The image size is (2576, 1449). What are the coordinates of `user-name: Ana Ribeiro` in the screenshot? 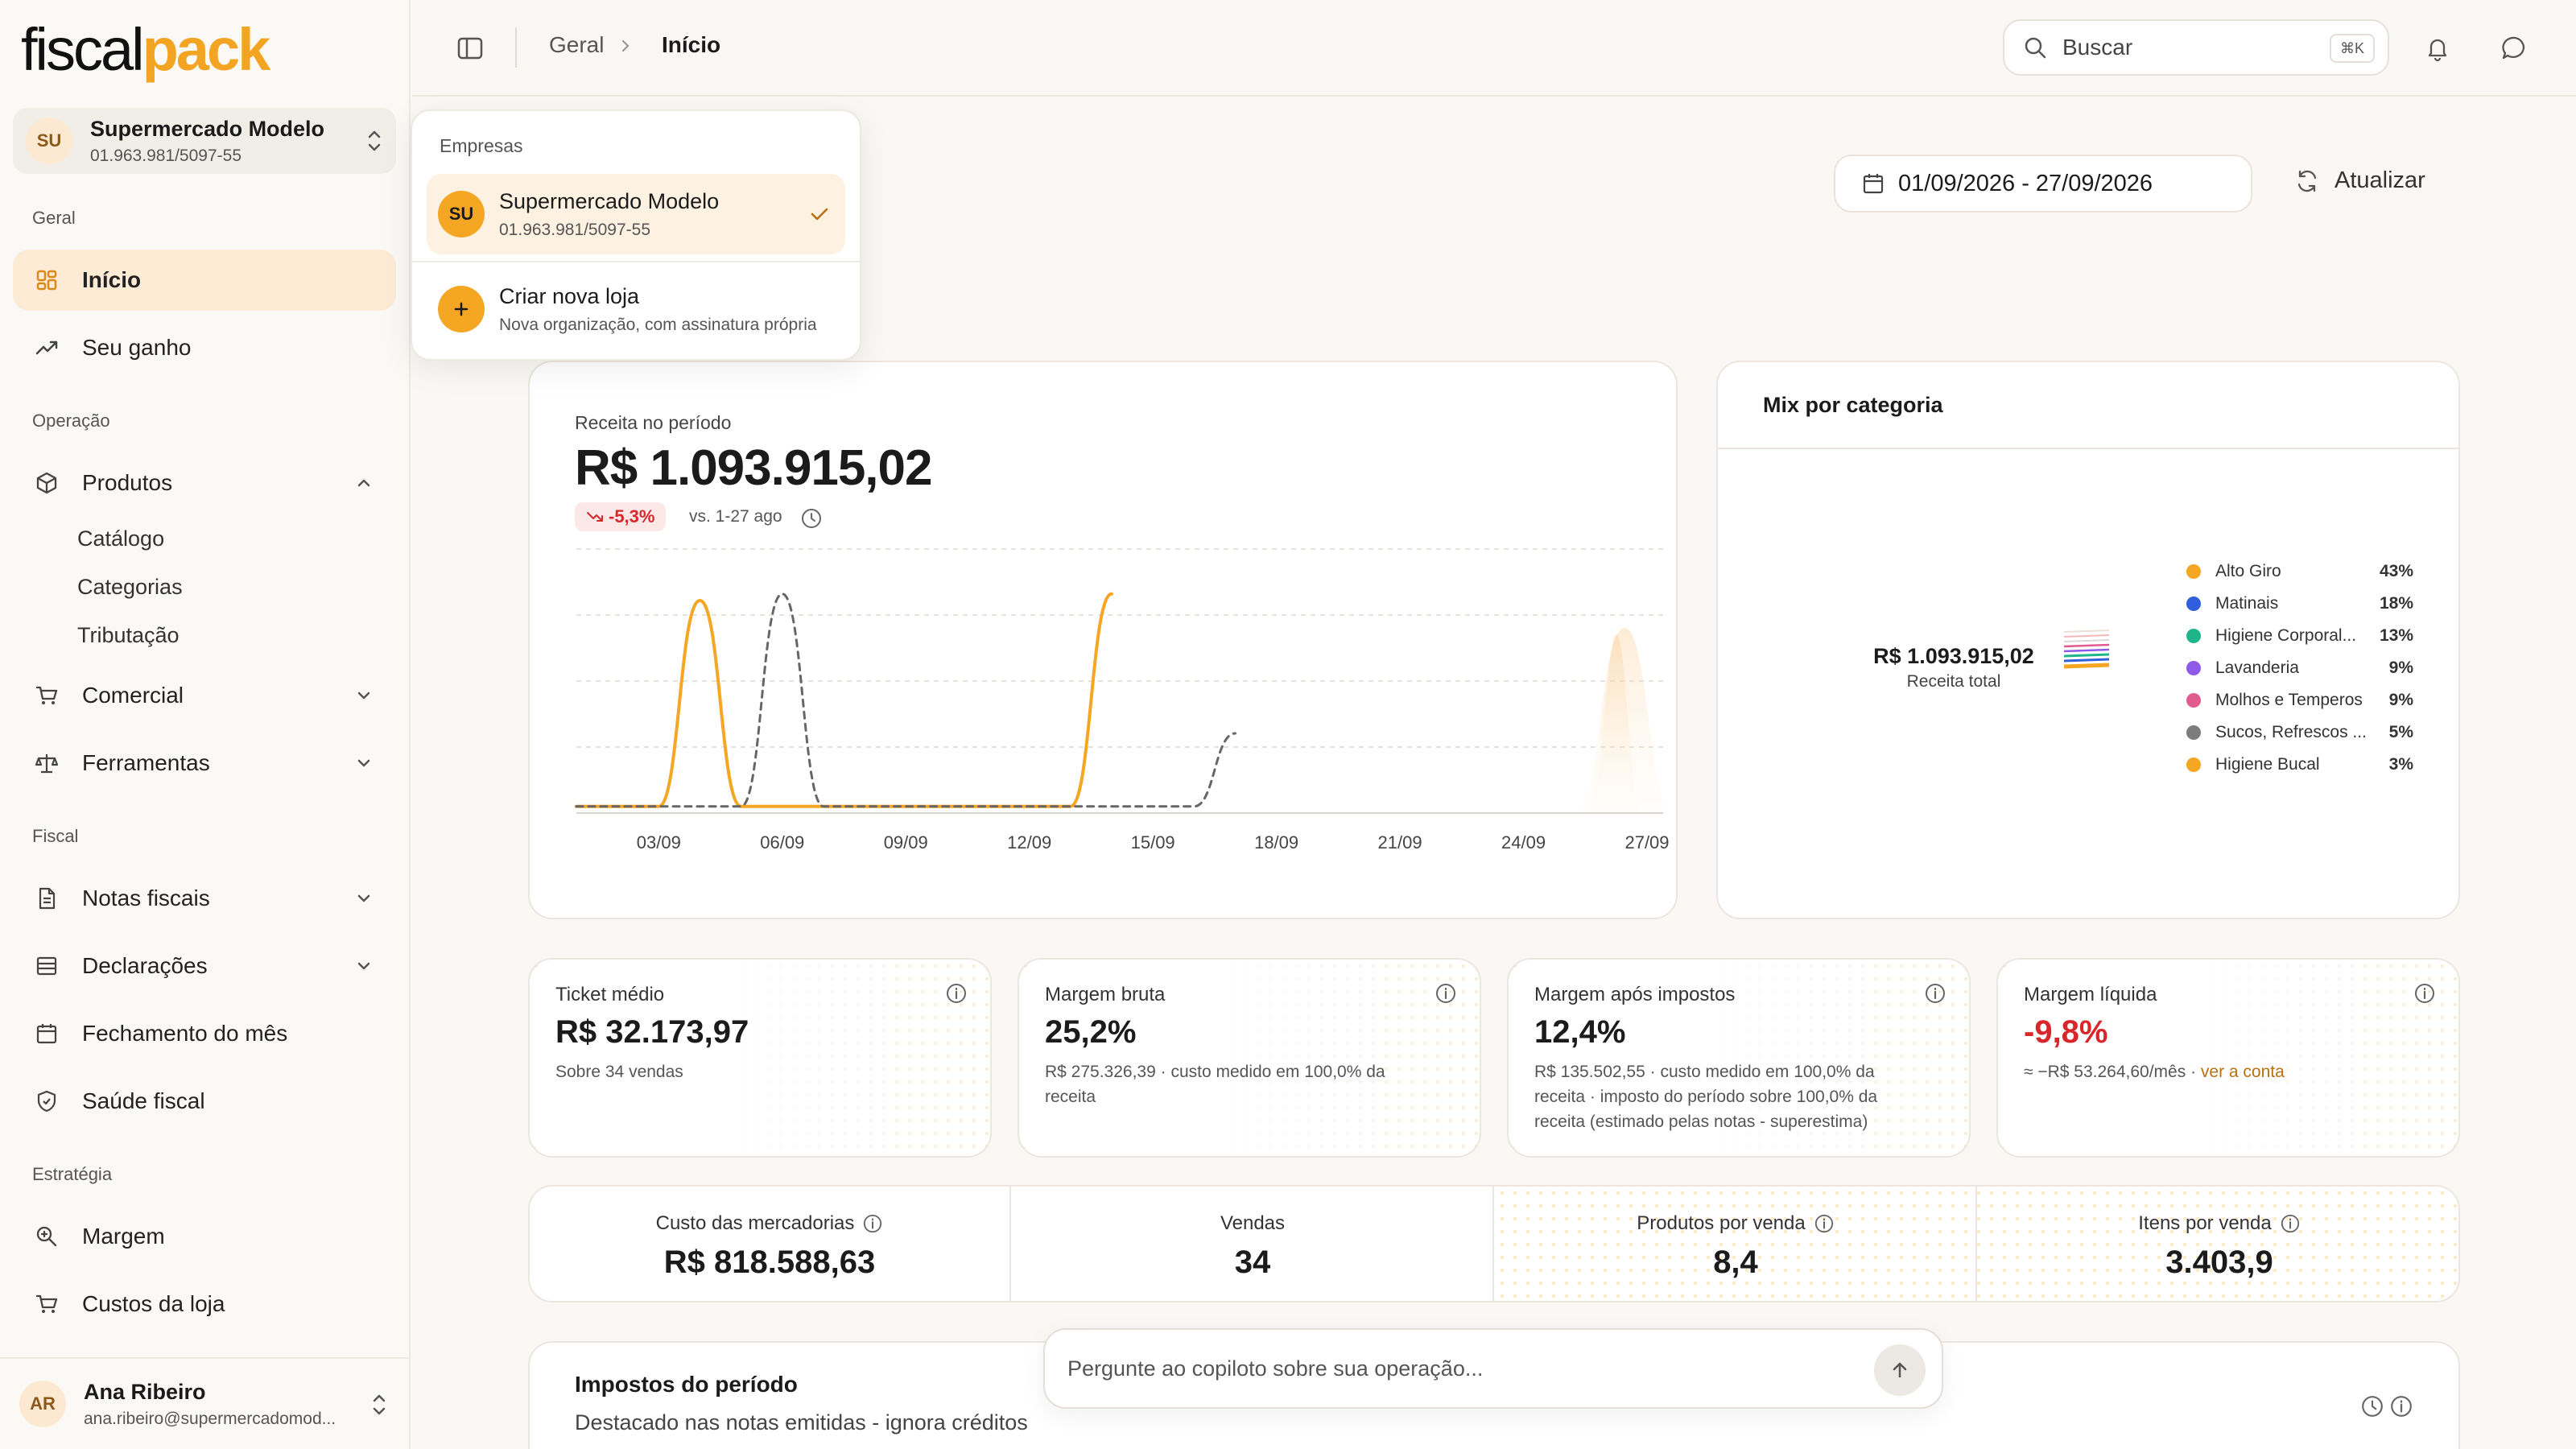 It's located at (145, 1391).